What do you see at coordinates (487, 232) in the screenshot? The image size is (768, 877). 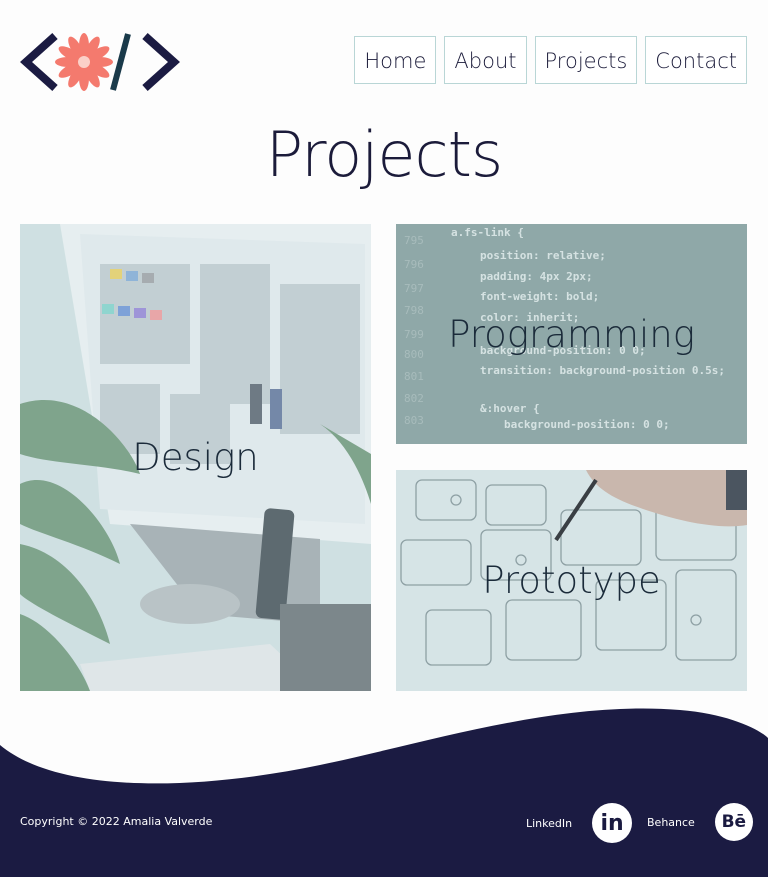 I see `code-line: a.fs-link {` at bounding box center [487, 232].